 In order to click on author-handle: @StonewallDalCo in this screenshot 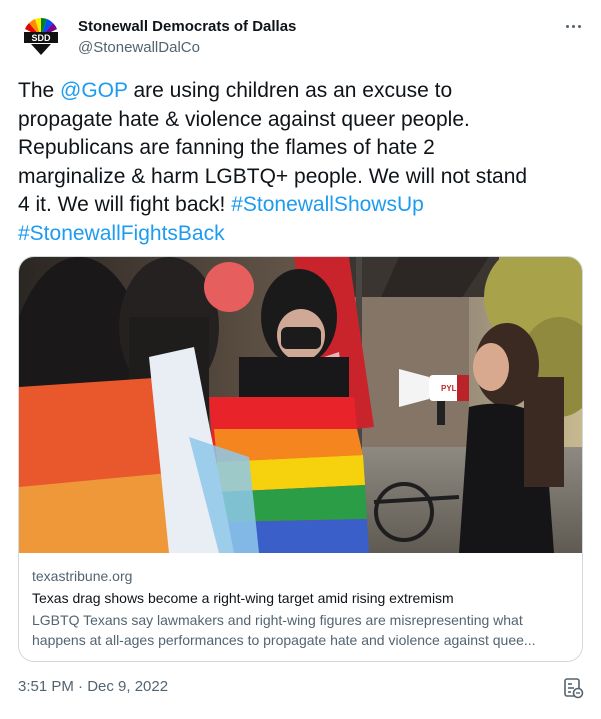, I will do `click(187, 48)`.